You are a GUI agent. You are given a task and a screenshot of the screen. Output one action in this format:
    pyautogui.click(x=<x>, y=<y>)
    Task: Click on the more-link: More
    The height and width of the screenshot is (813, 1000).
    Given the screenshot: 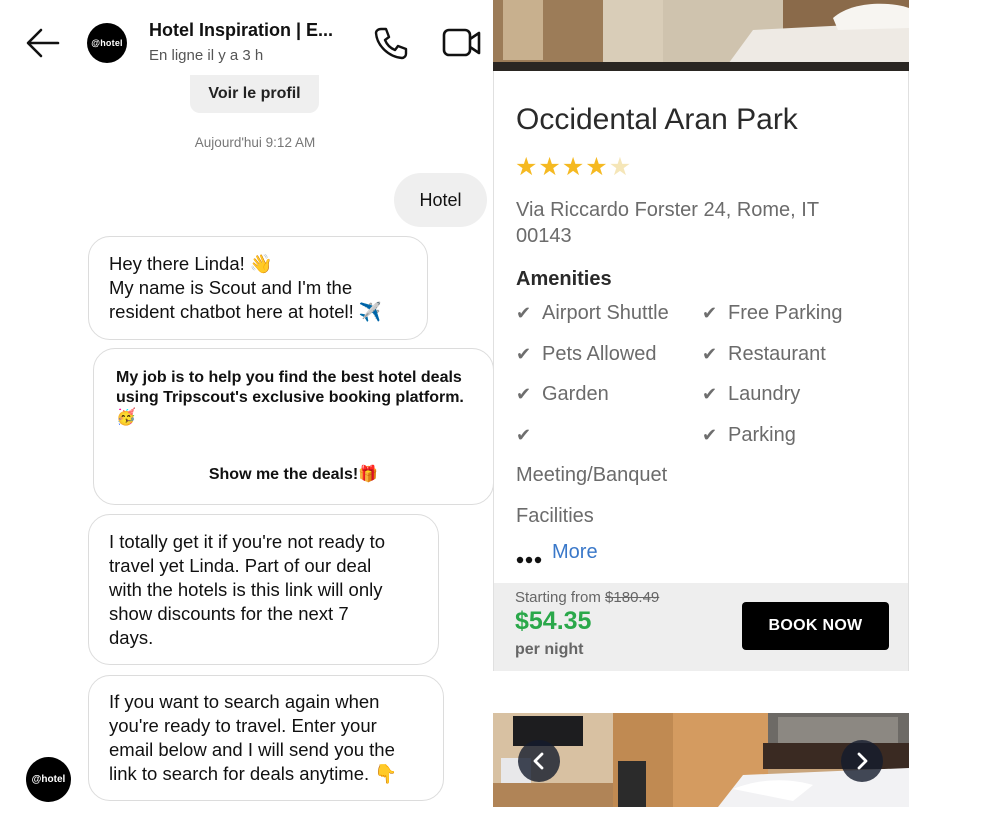 What is the action you would take?
    pyautogui.click(x=575, y=552)
    